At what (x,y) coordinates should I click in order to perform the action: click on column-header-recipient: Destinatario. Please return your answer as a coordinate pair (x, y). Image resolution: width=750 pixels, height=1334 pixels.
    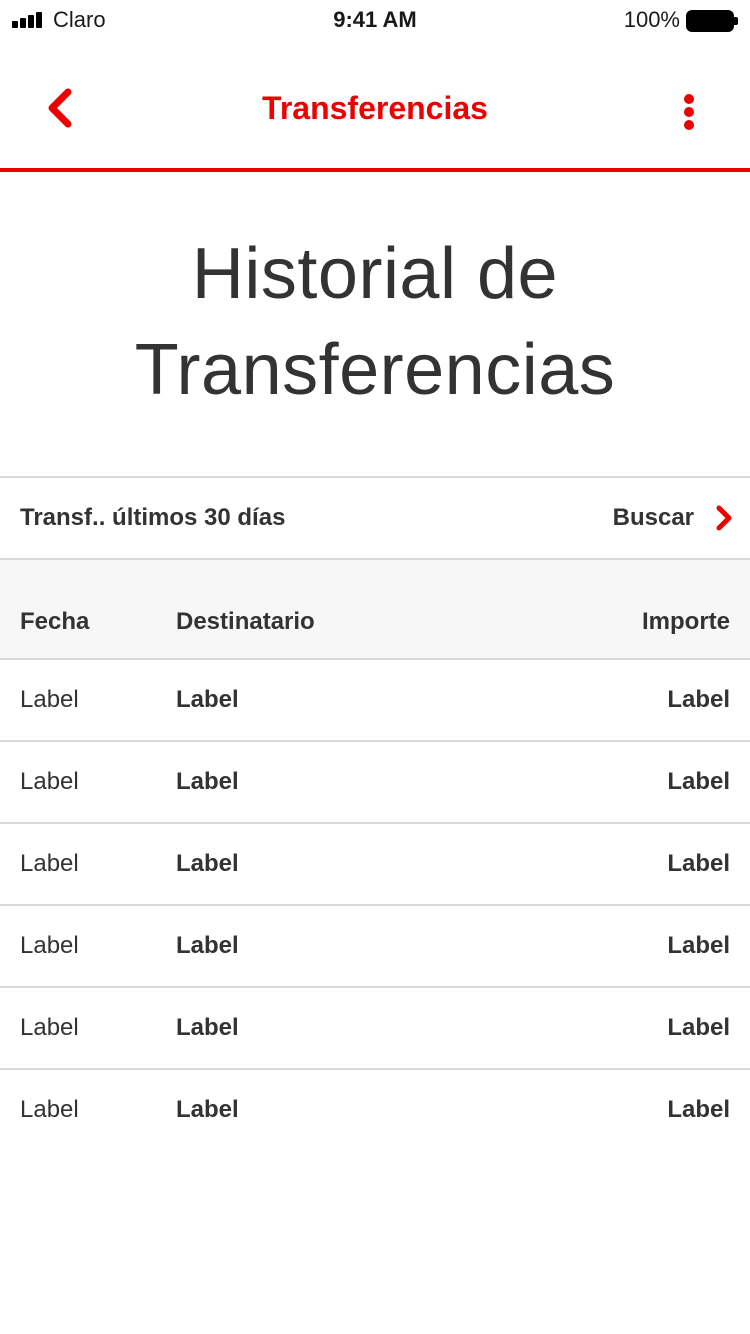
    Looking at the image, I should click on (245, 621).